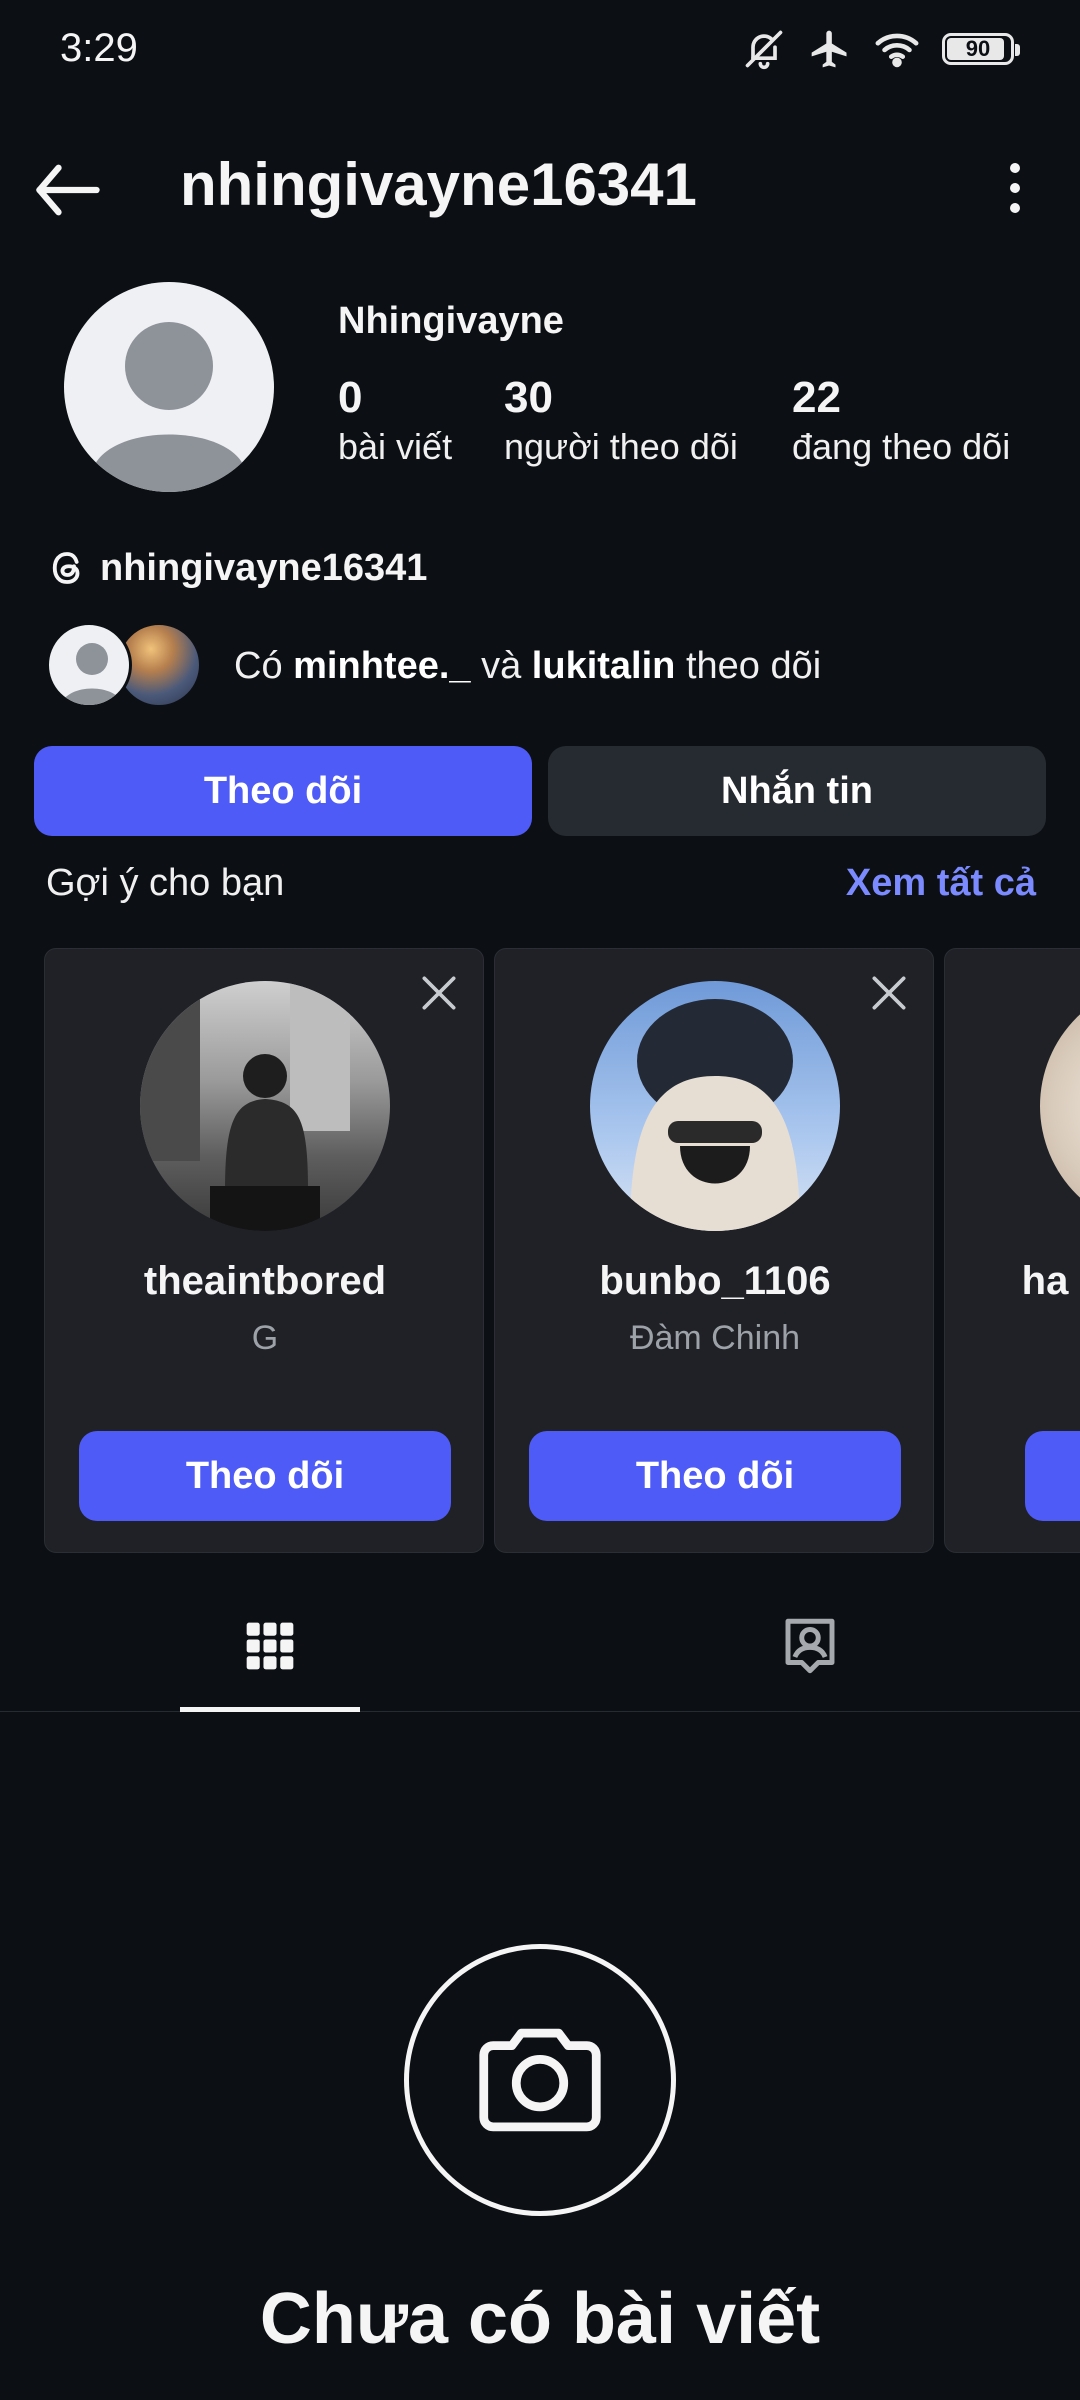 The height and width of the screenshot is (2400, 1080). I want to click on empty-state-title: Chưa có bài viết, so click(540, 2319).